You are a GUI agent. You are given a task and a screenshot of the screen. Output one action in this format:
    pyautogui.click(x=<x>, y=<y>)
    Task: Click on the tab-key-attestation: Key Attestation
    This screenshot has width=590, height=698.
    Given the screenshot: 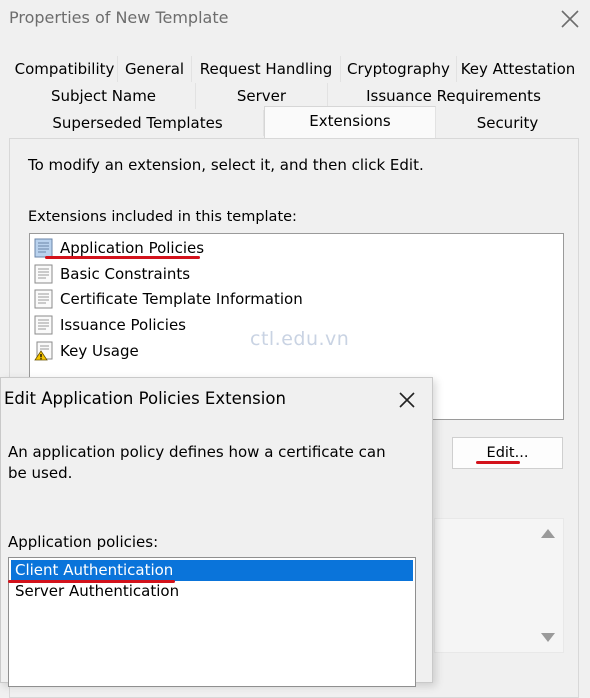 What is the action you would take?
    pyautogui.click(x=518, y=69)
    